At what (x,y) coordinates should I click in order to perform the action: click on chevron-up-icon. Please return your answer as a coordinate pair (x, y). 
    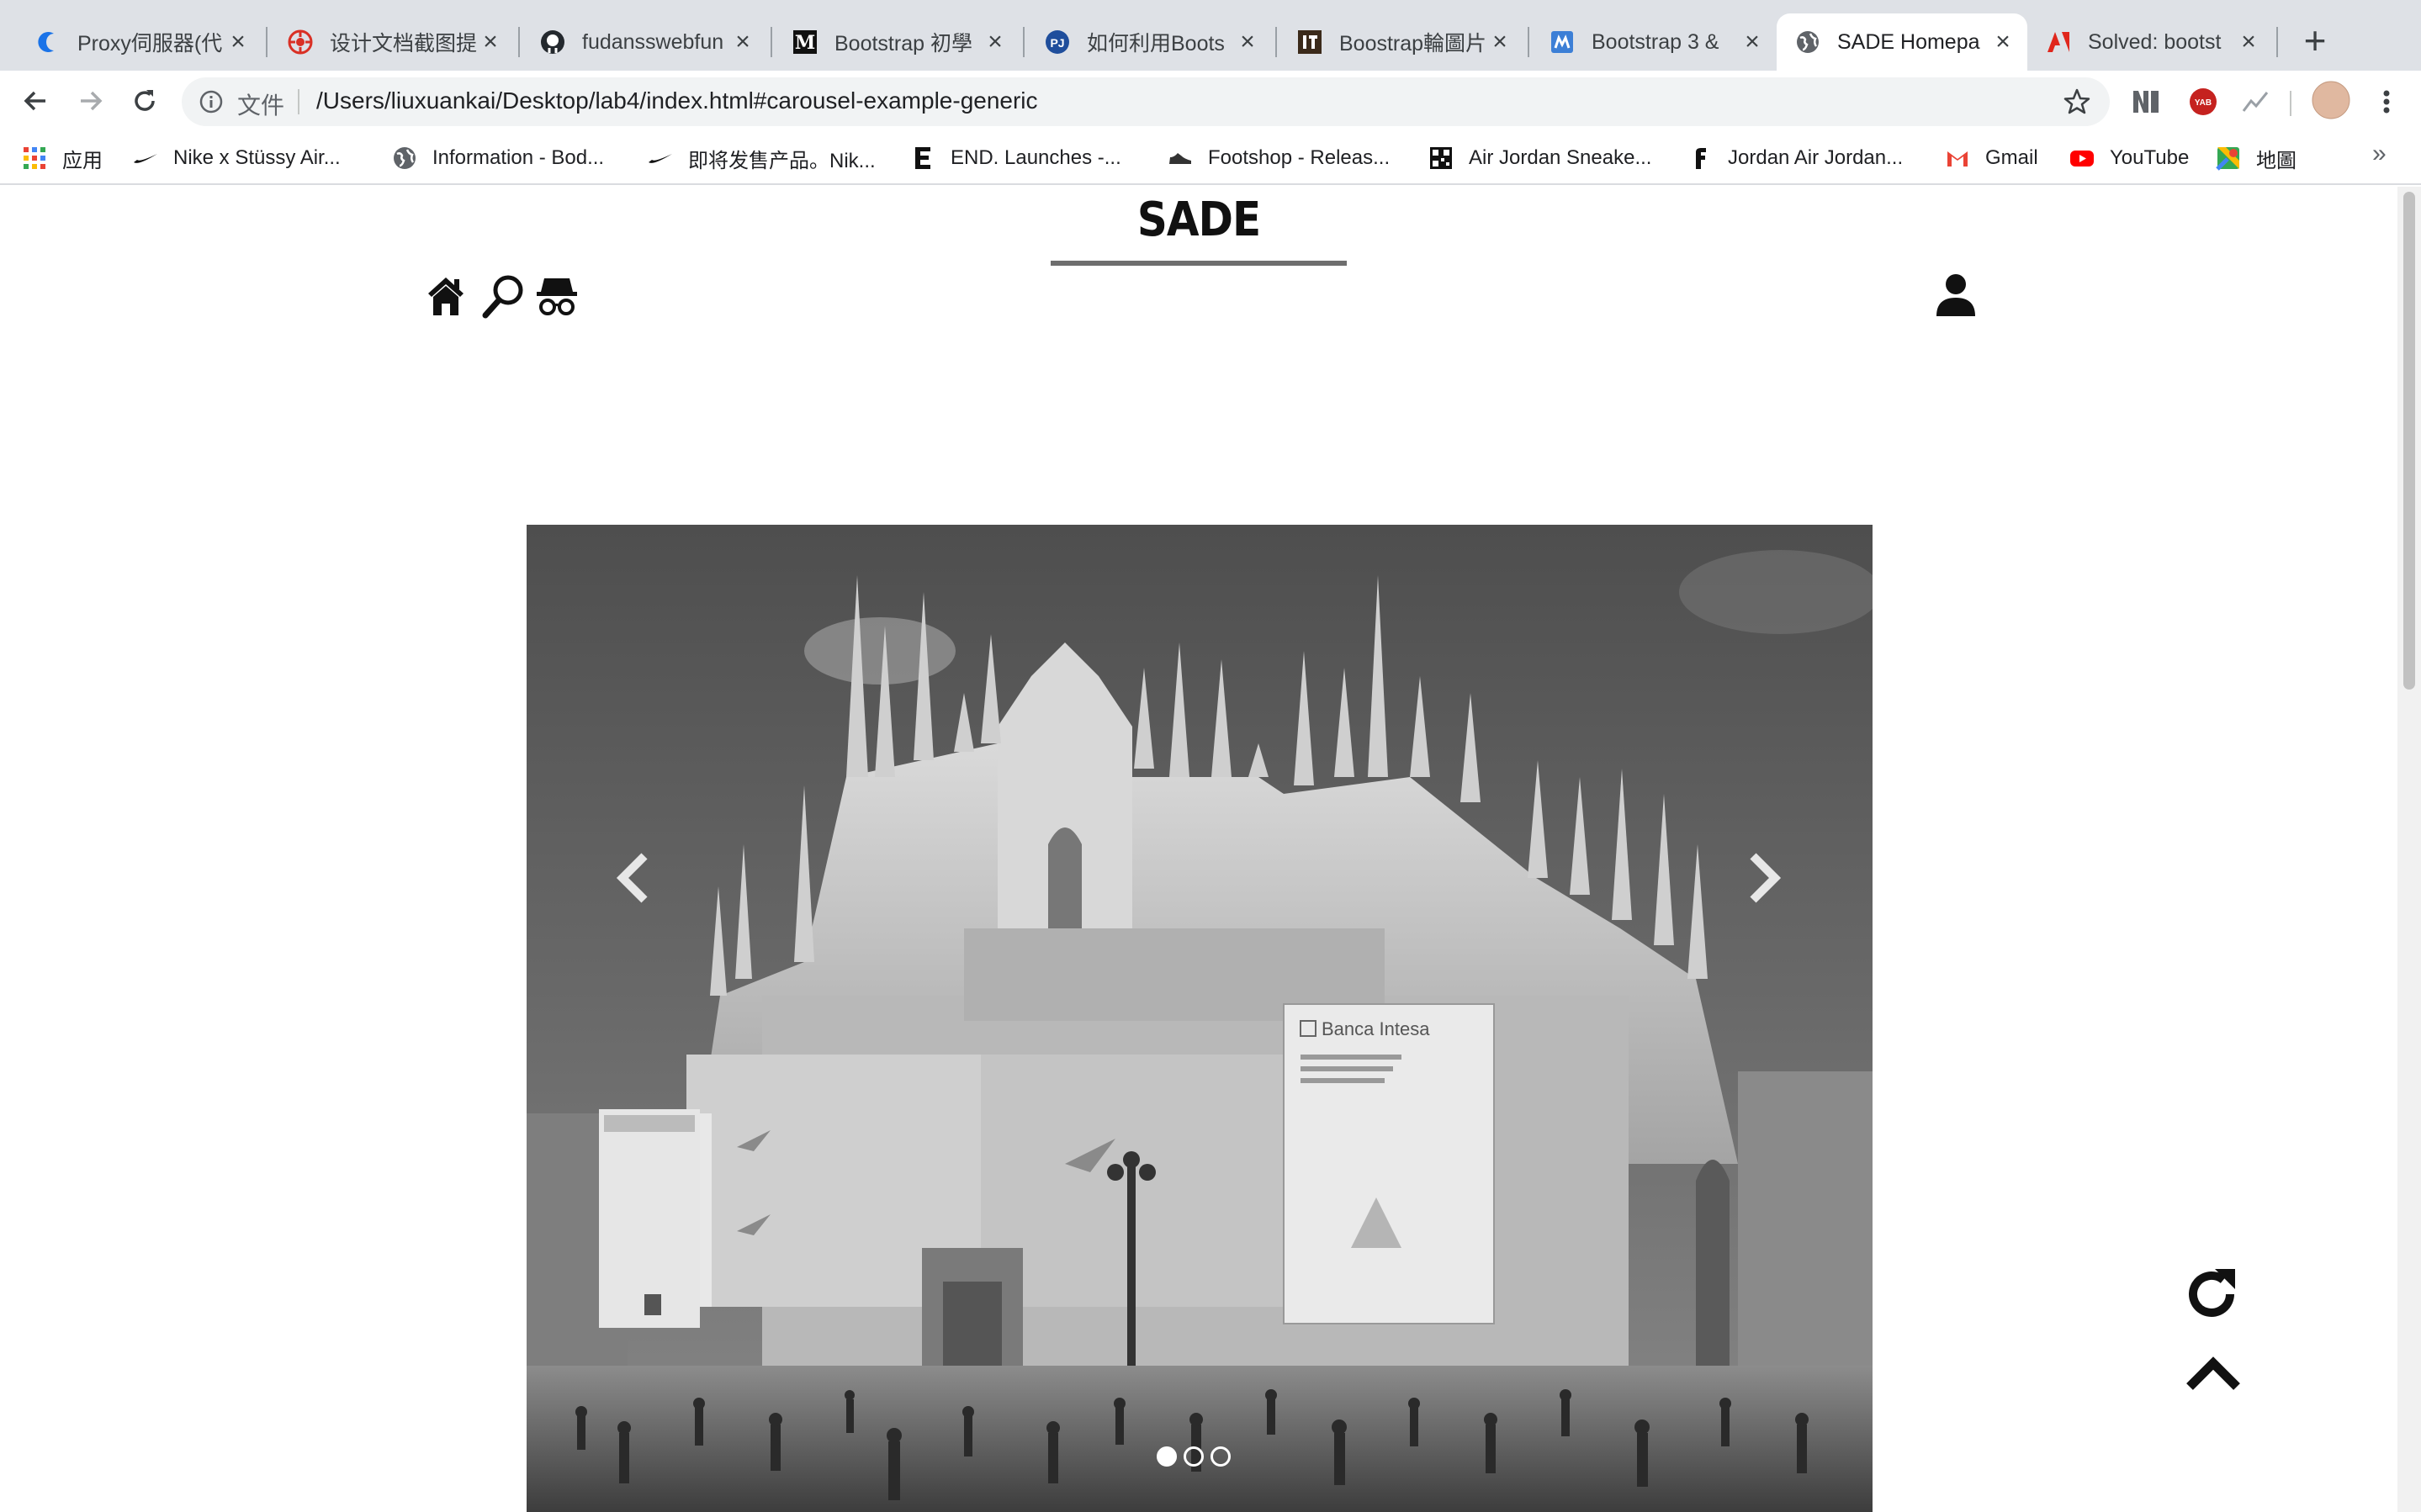
    Looking at the image, I should click on (2213, 1373).